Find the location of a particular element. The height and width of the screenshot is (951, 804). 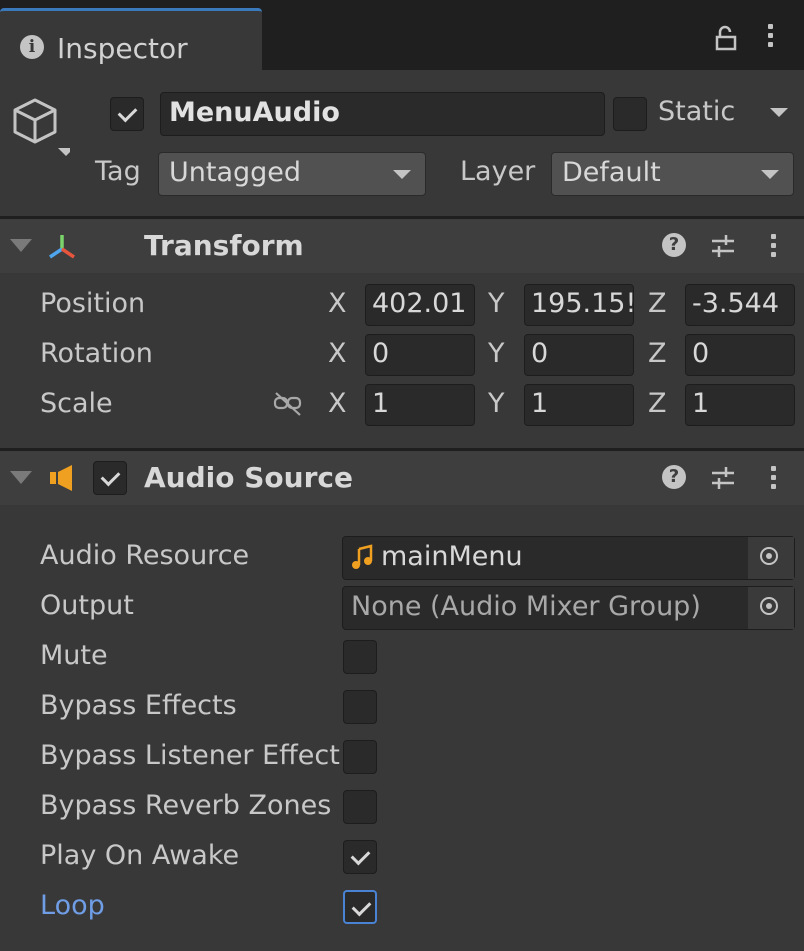

tag-dropdown: Untagged is located at coordinates (292, 174).